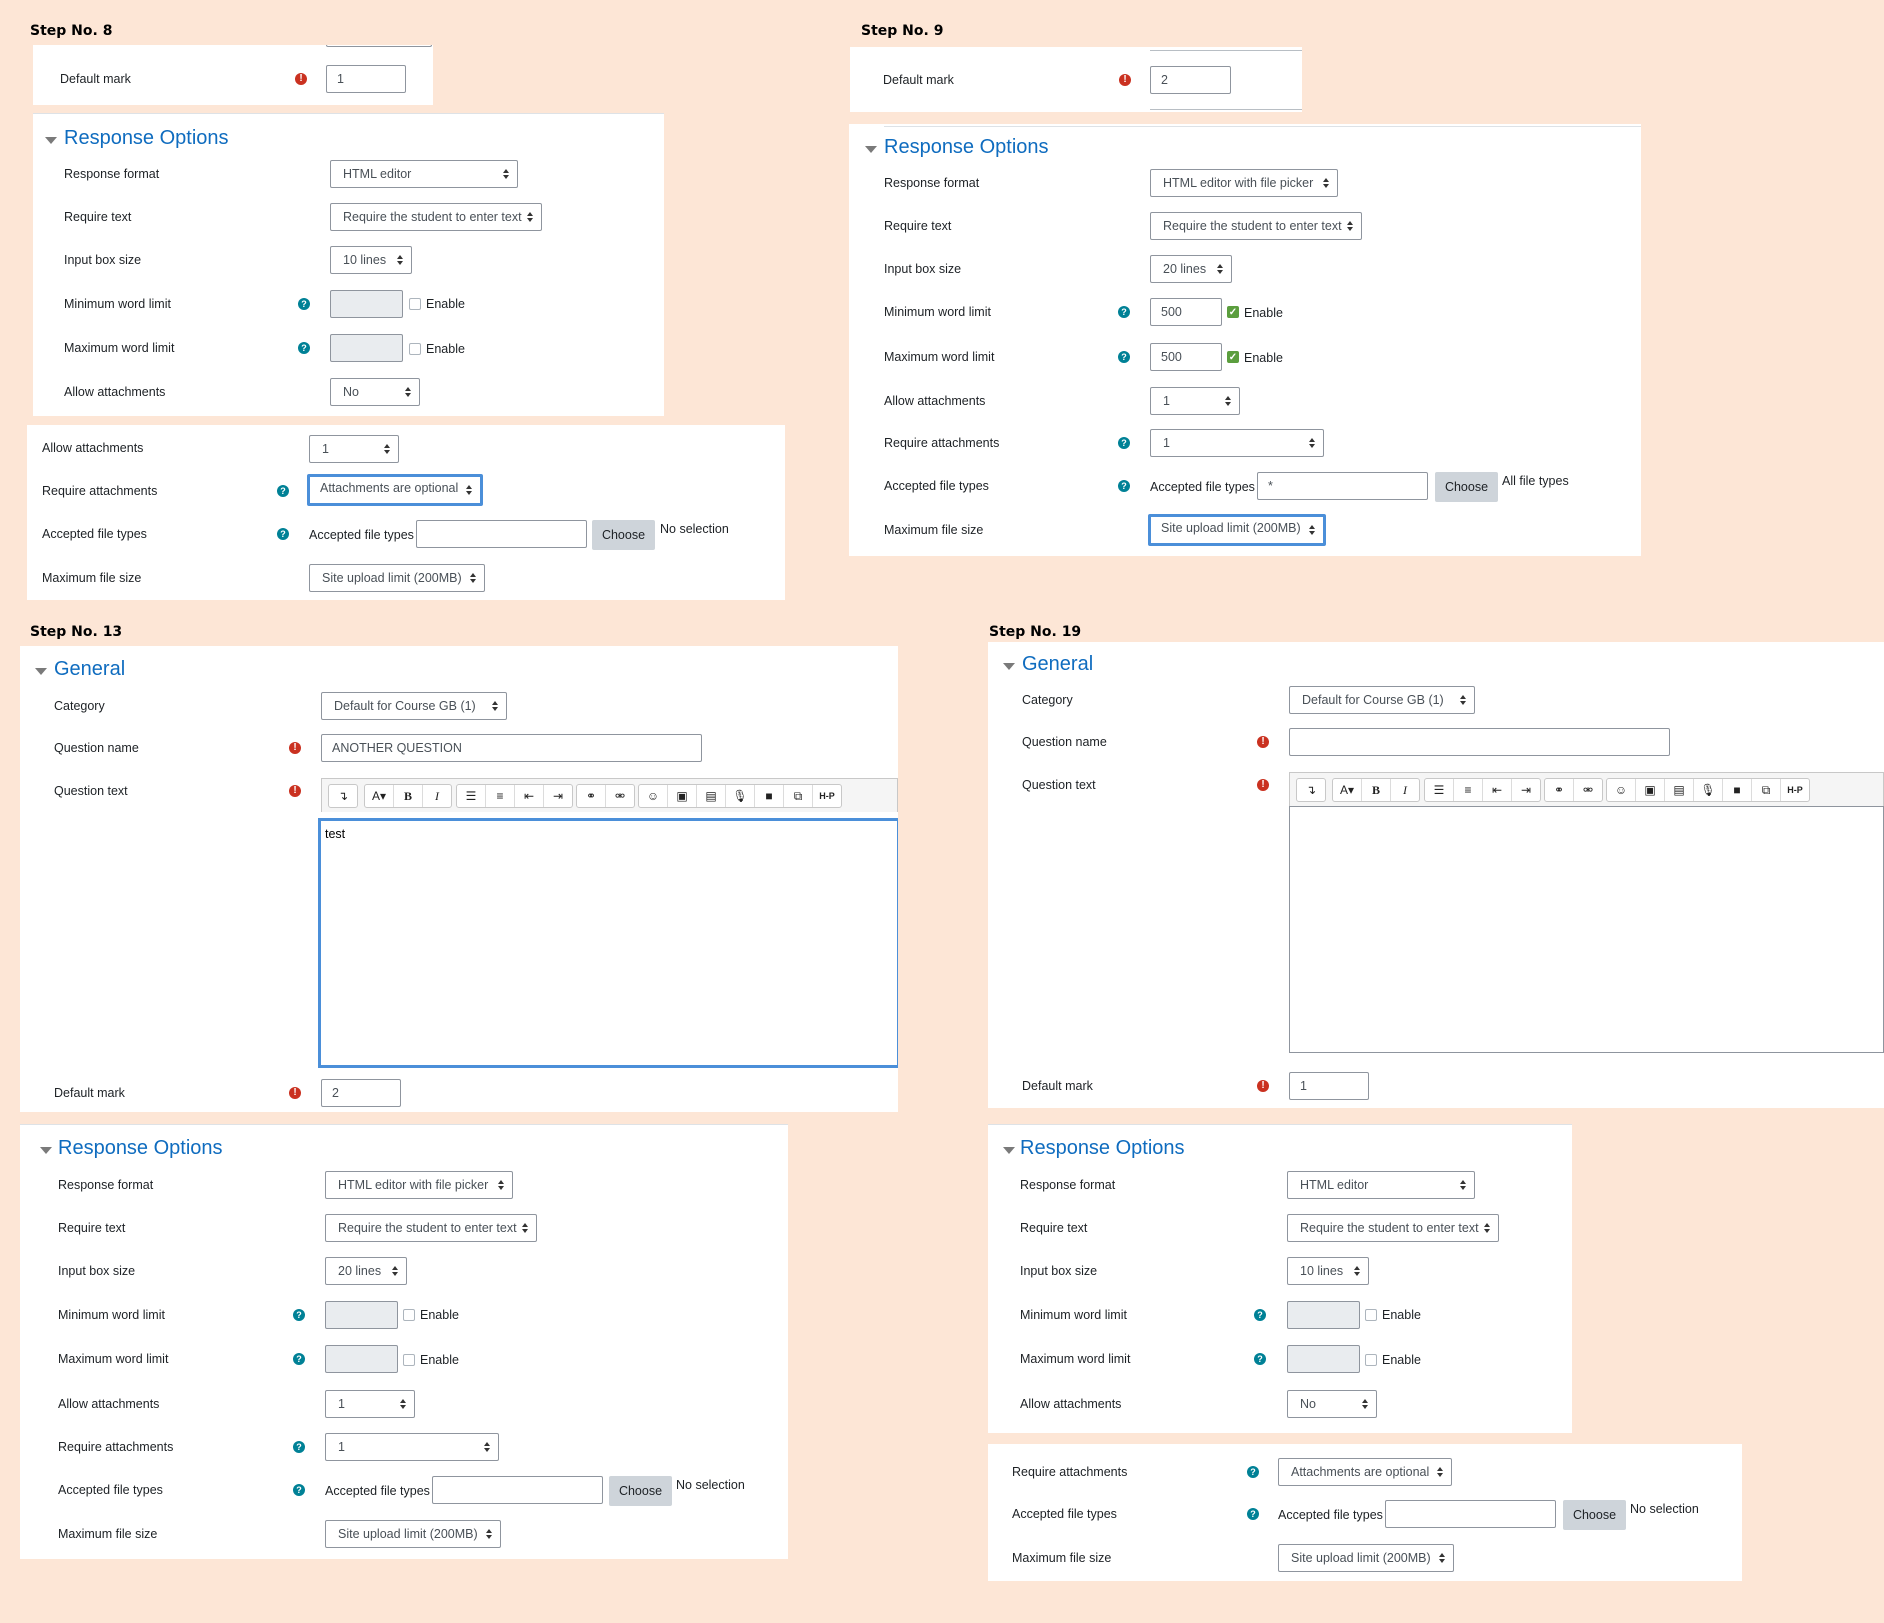 This screenshot has width=1884, height=1623. What do you see at coordinates (395, 490) in the screenshot?
I see `require-attachments-select: Attachments are optional` at bounding box center [395, 490].